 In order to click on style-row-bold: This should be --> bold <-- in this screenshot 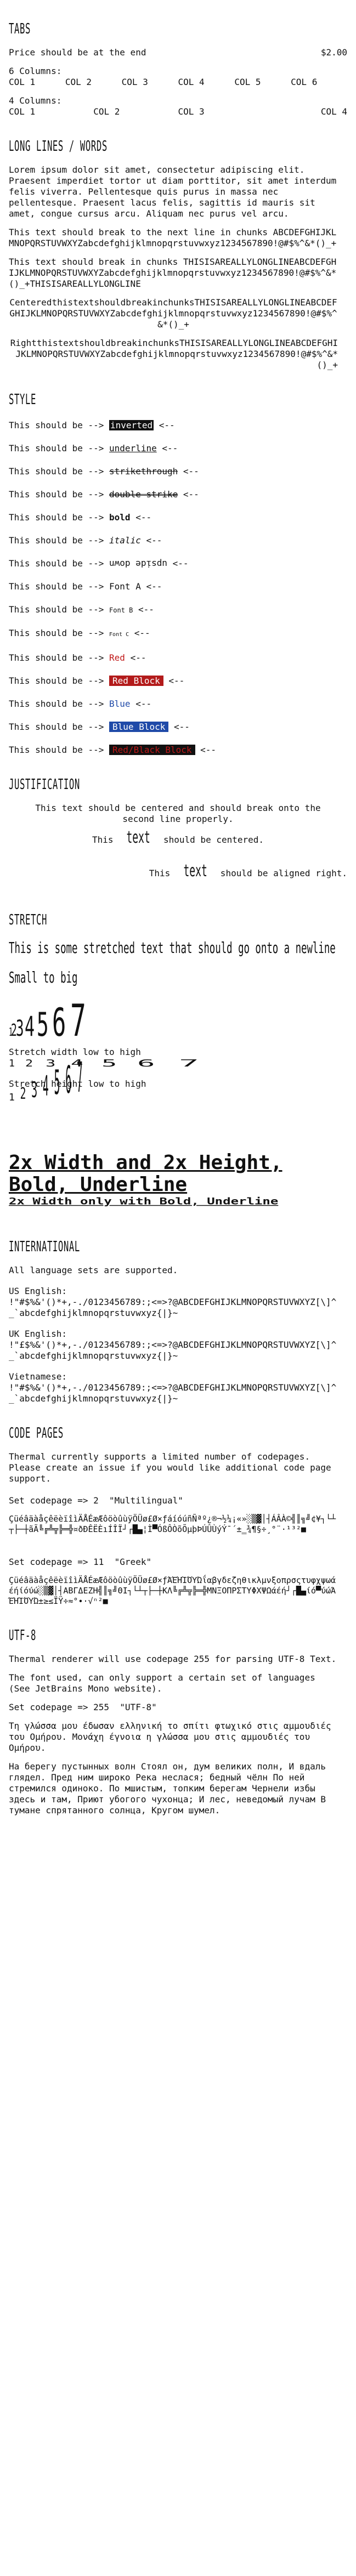, I will do `click(178, 517)`.